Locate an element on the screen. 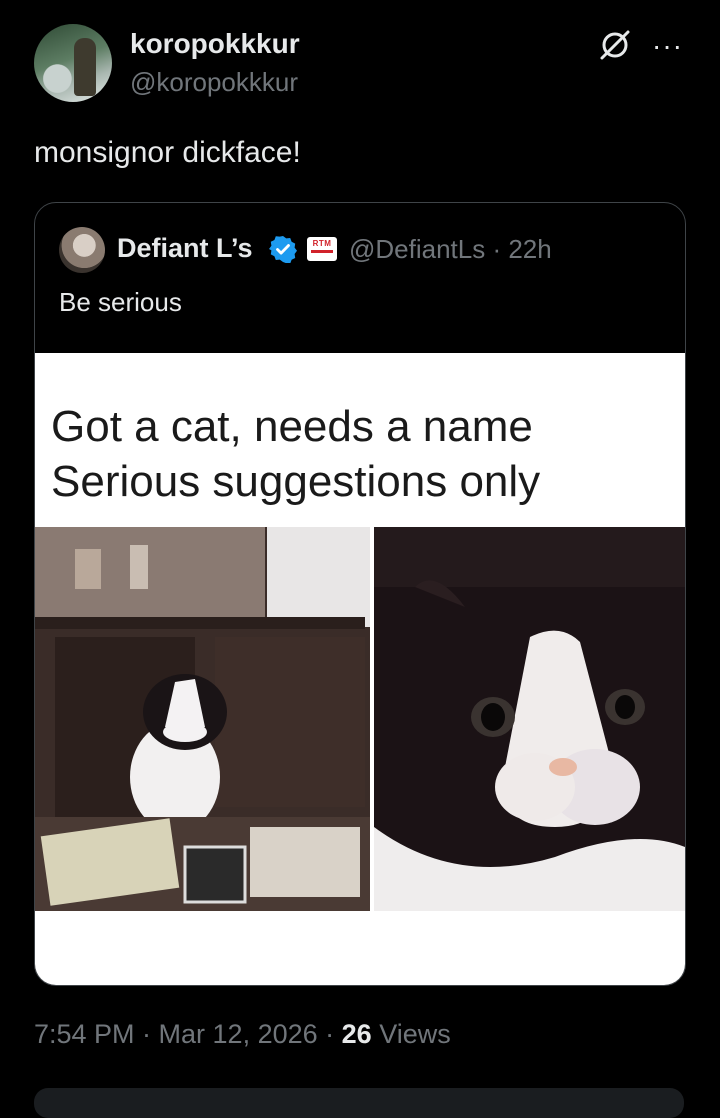 The image size is (720, 1118). quoted-author-avatar is located at coordinates (82, 250).